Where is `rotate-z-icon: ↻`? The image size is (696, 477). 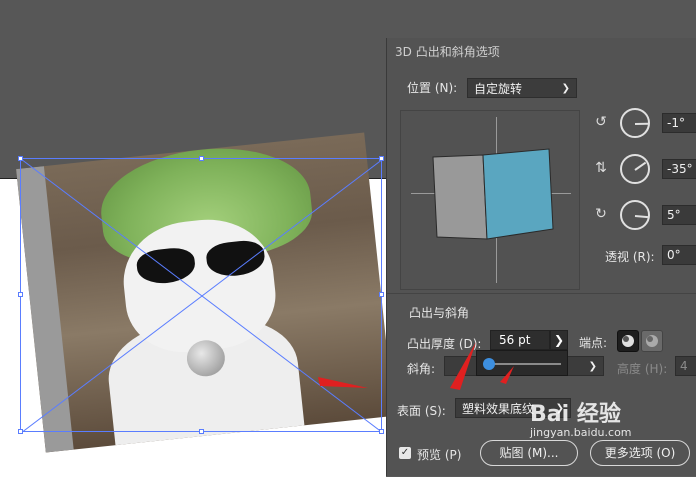
rotate-z-icon: ↻ is located at coordinates (601, 214).